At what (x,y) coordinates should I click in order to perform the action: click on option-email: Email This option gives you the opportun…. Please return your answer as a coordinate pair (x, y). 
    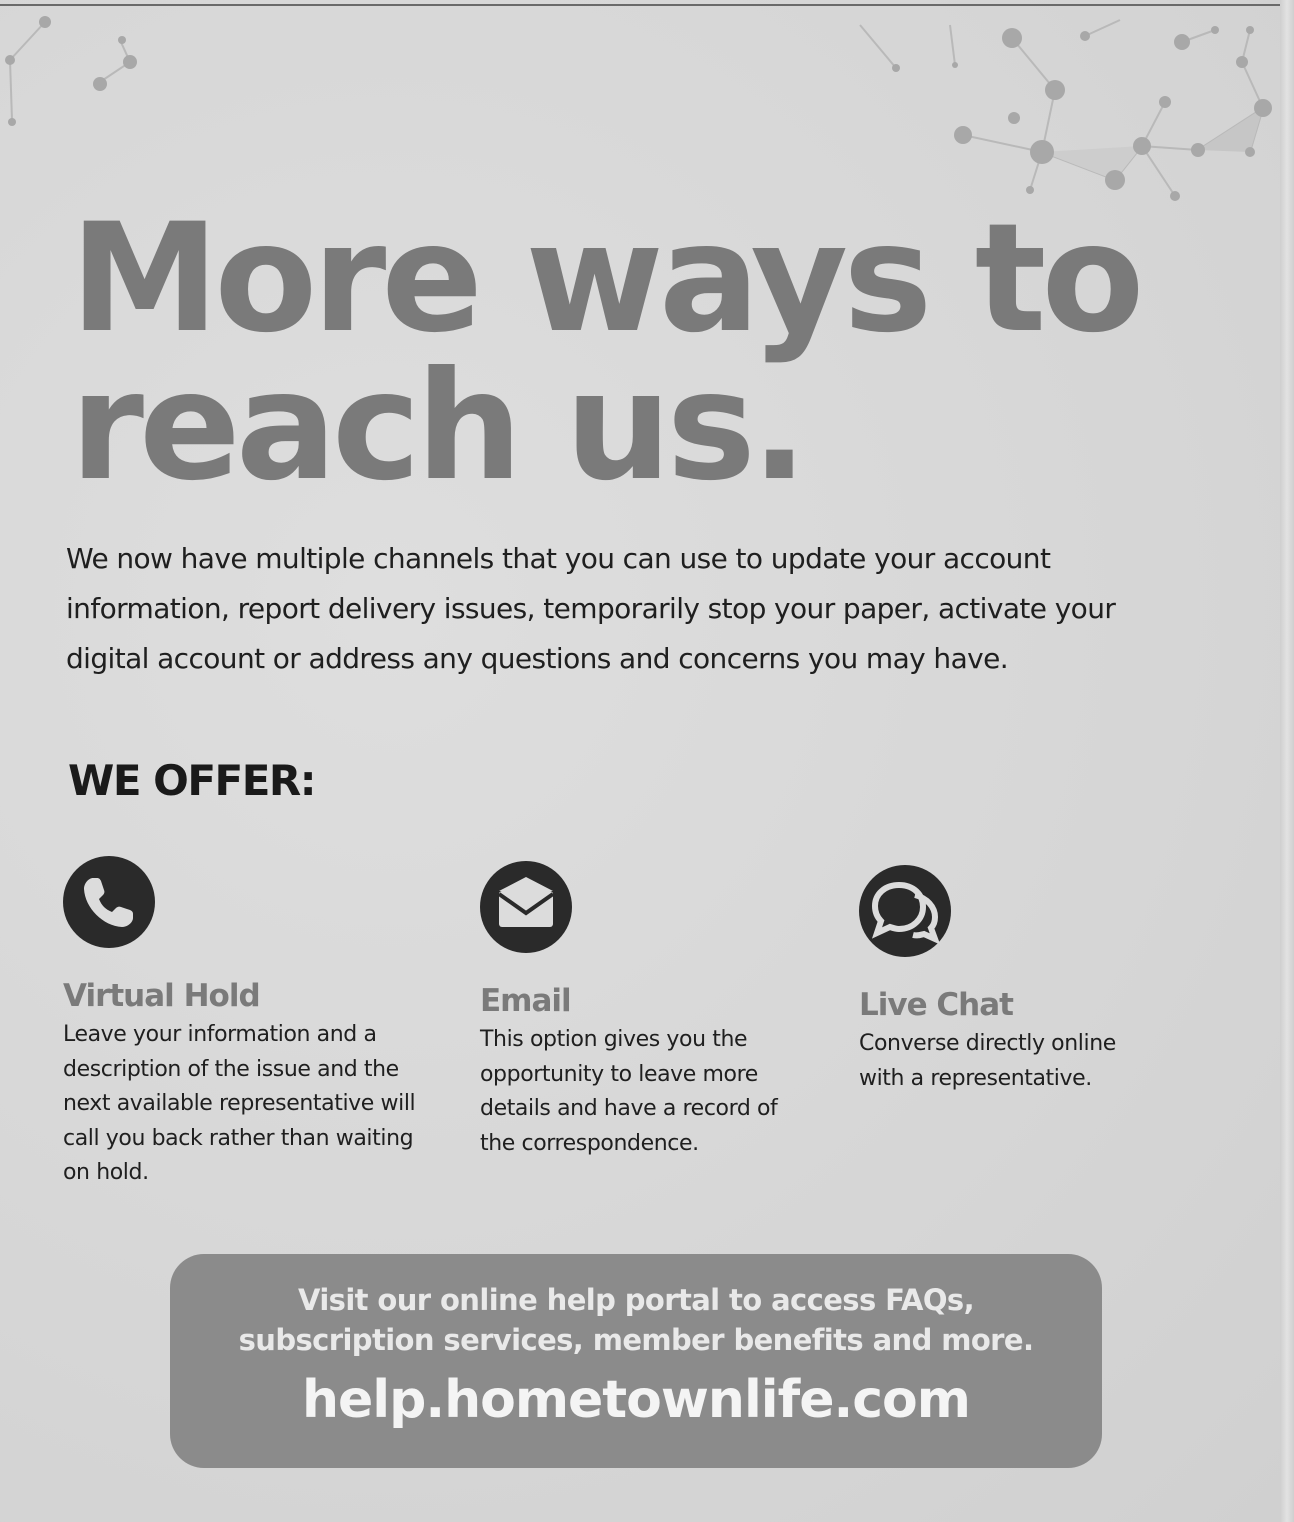
    Looking at the image, I should click on (645, 1011).